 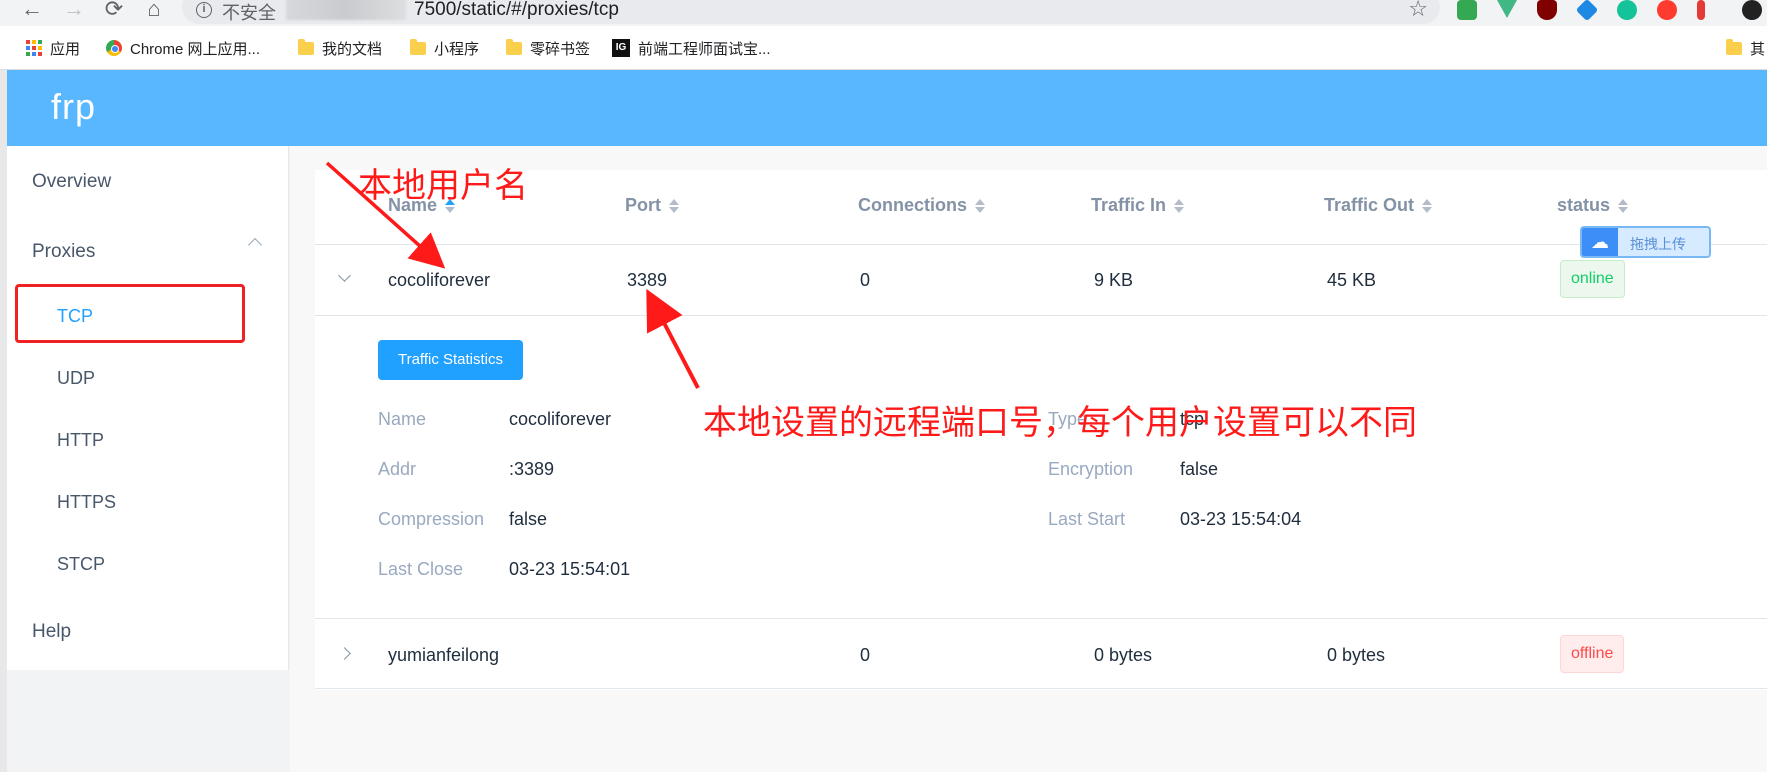 What do you see at coordinates (1378, 205) in the screenshot?
I see `column-header-traffic-out: Traffic Out` at bounding box center [1378, 205].